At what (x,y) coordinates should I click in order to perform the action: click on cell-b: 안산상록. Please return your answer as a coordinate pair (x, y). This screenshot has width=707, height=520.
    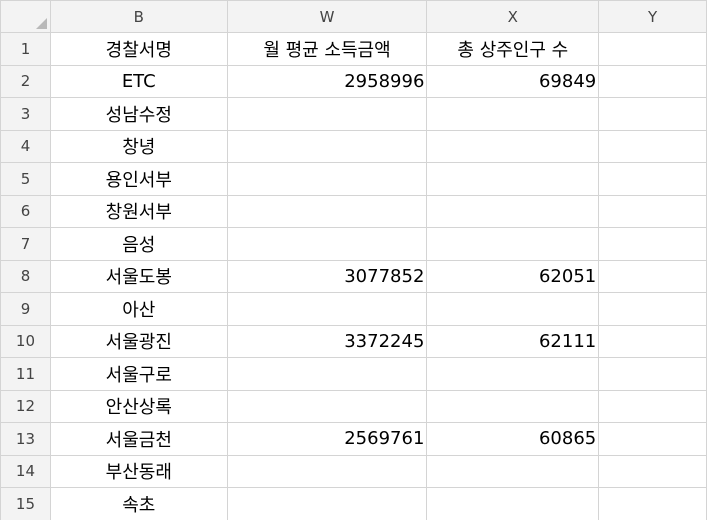
    Looking at the image, I should click on (138, 406).